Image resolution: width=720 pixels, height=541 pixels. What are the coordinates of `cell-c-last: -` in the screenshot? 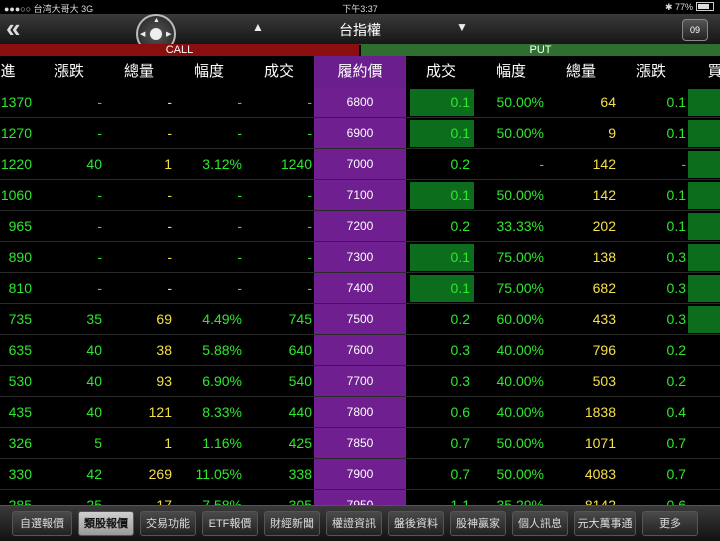 It's located at (309, 288).